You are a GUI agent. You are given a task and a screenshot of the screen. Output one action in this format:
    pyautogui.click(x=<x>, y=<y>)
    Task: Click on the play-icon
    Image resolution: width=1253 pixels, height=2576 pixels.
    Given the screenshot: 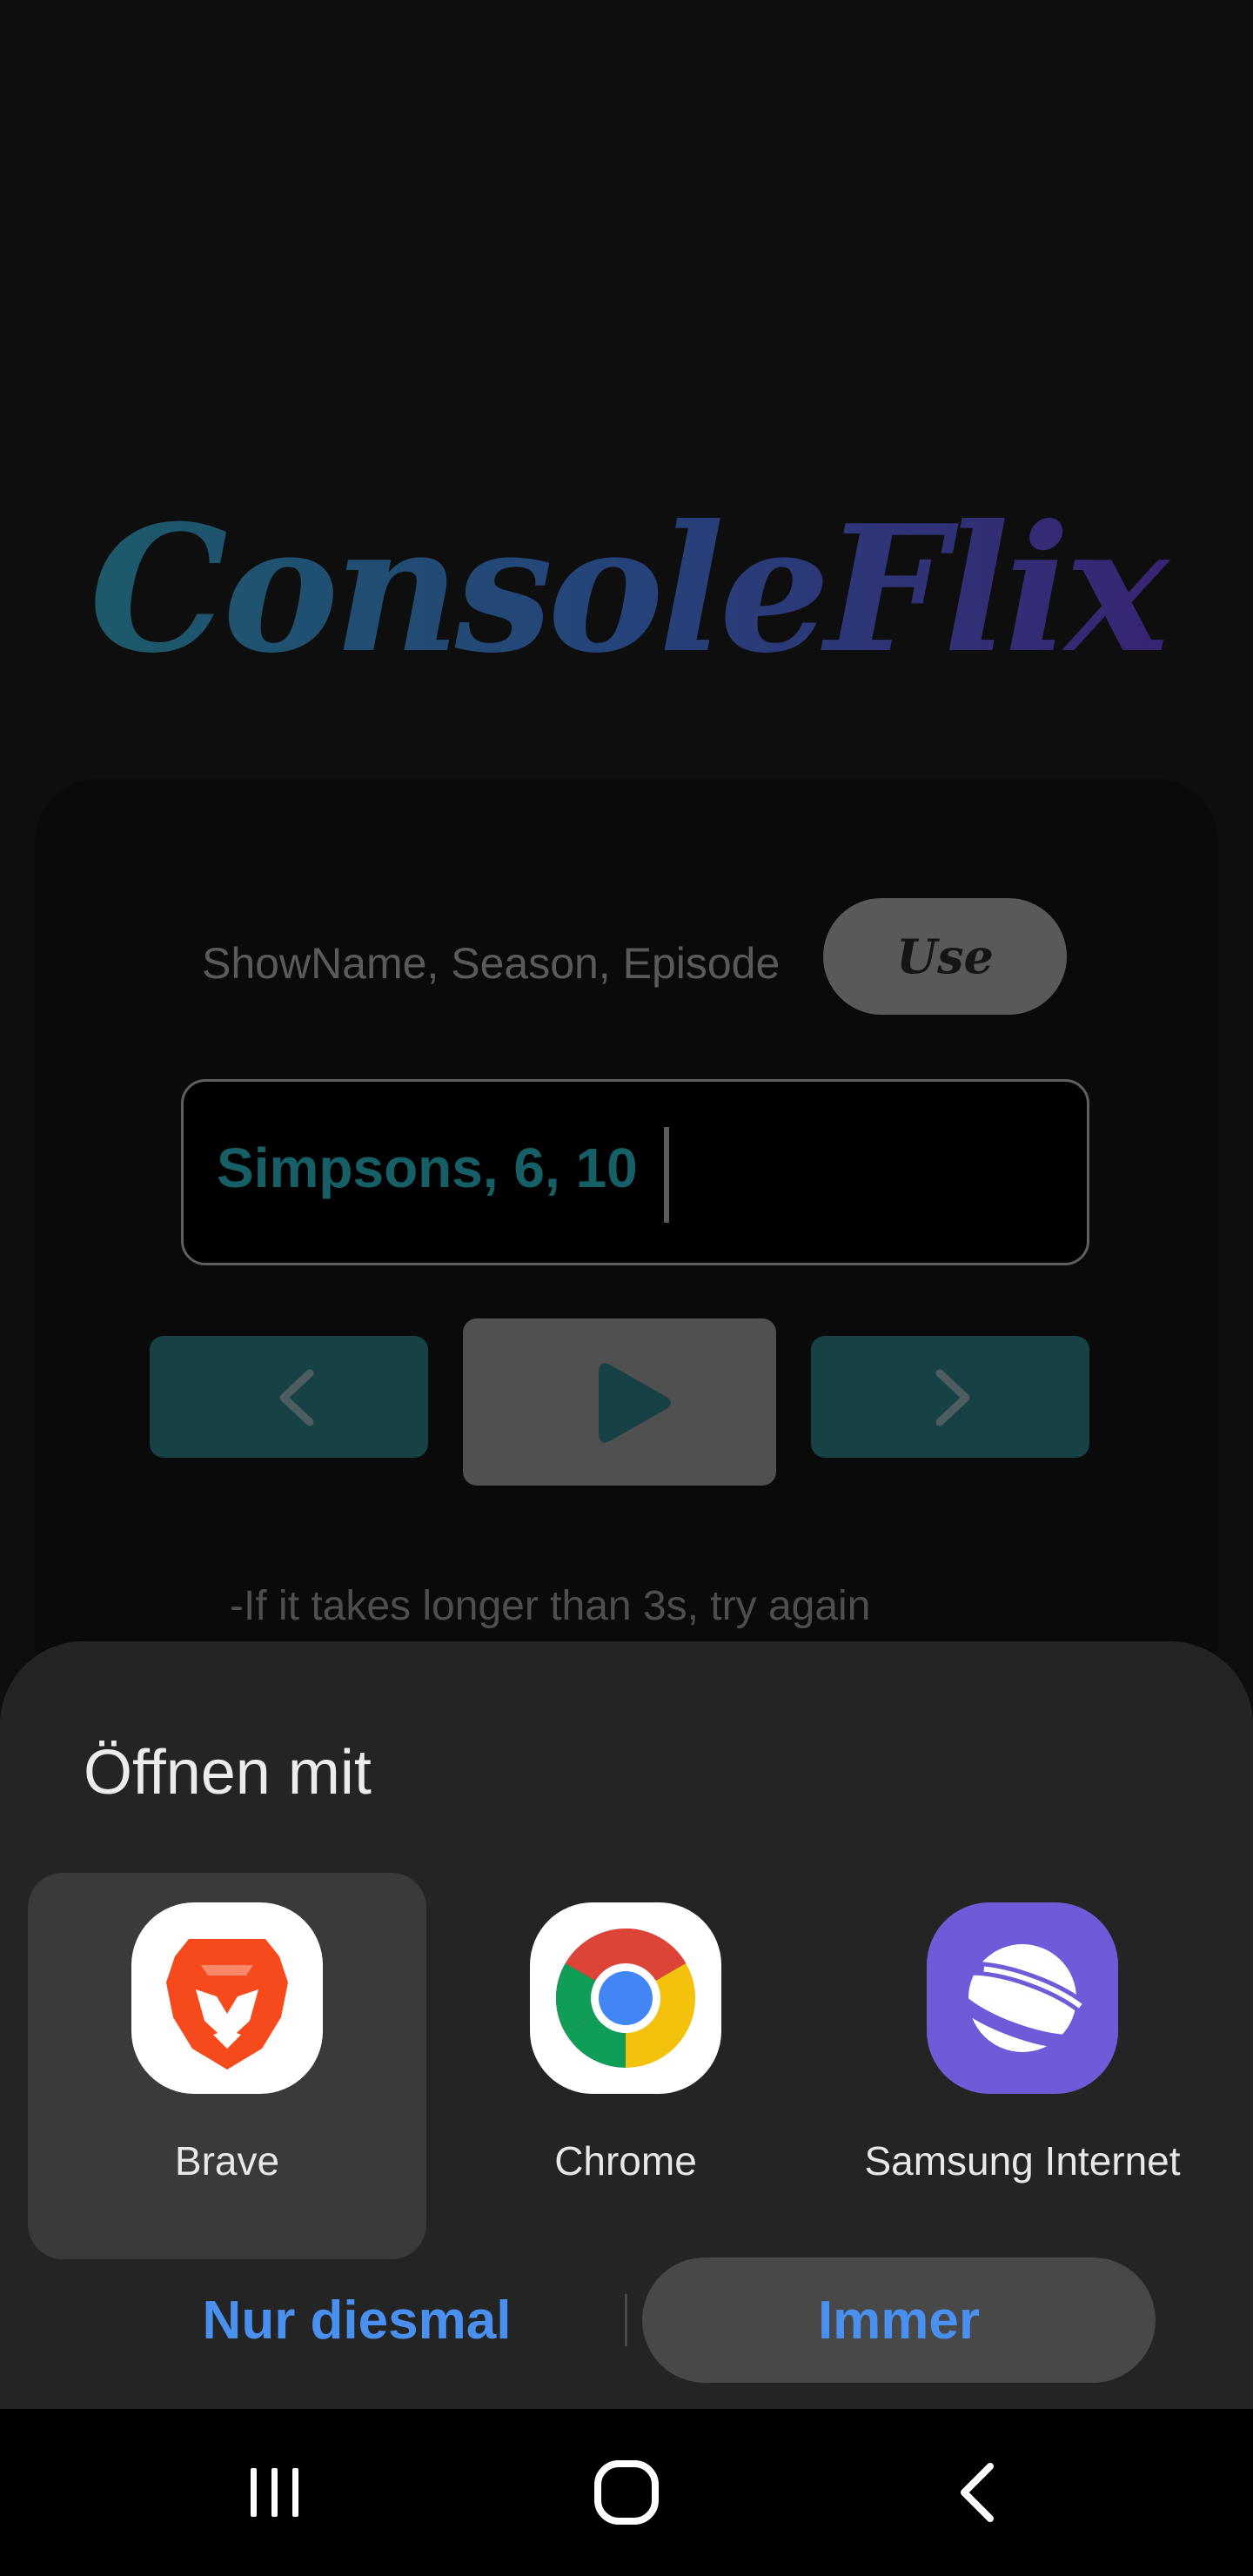 What is the action you would take?
    pyautogui.click(x=635, y=1403)
    